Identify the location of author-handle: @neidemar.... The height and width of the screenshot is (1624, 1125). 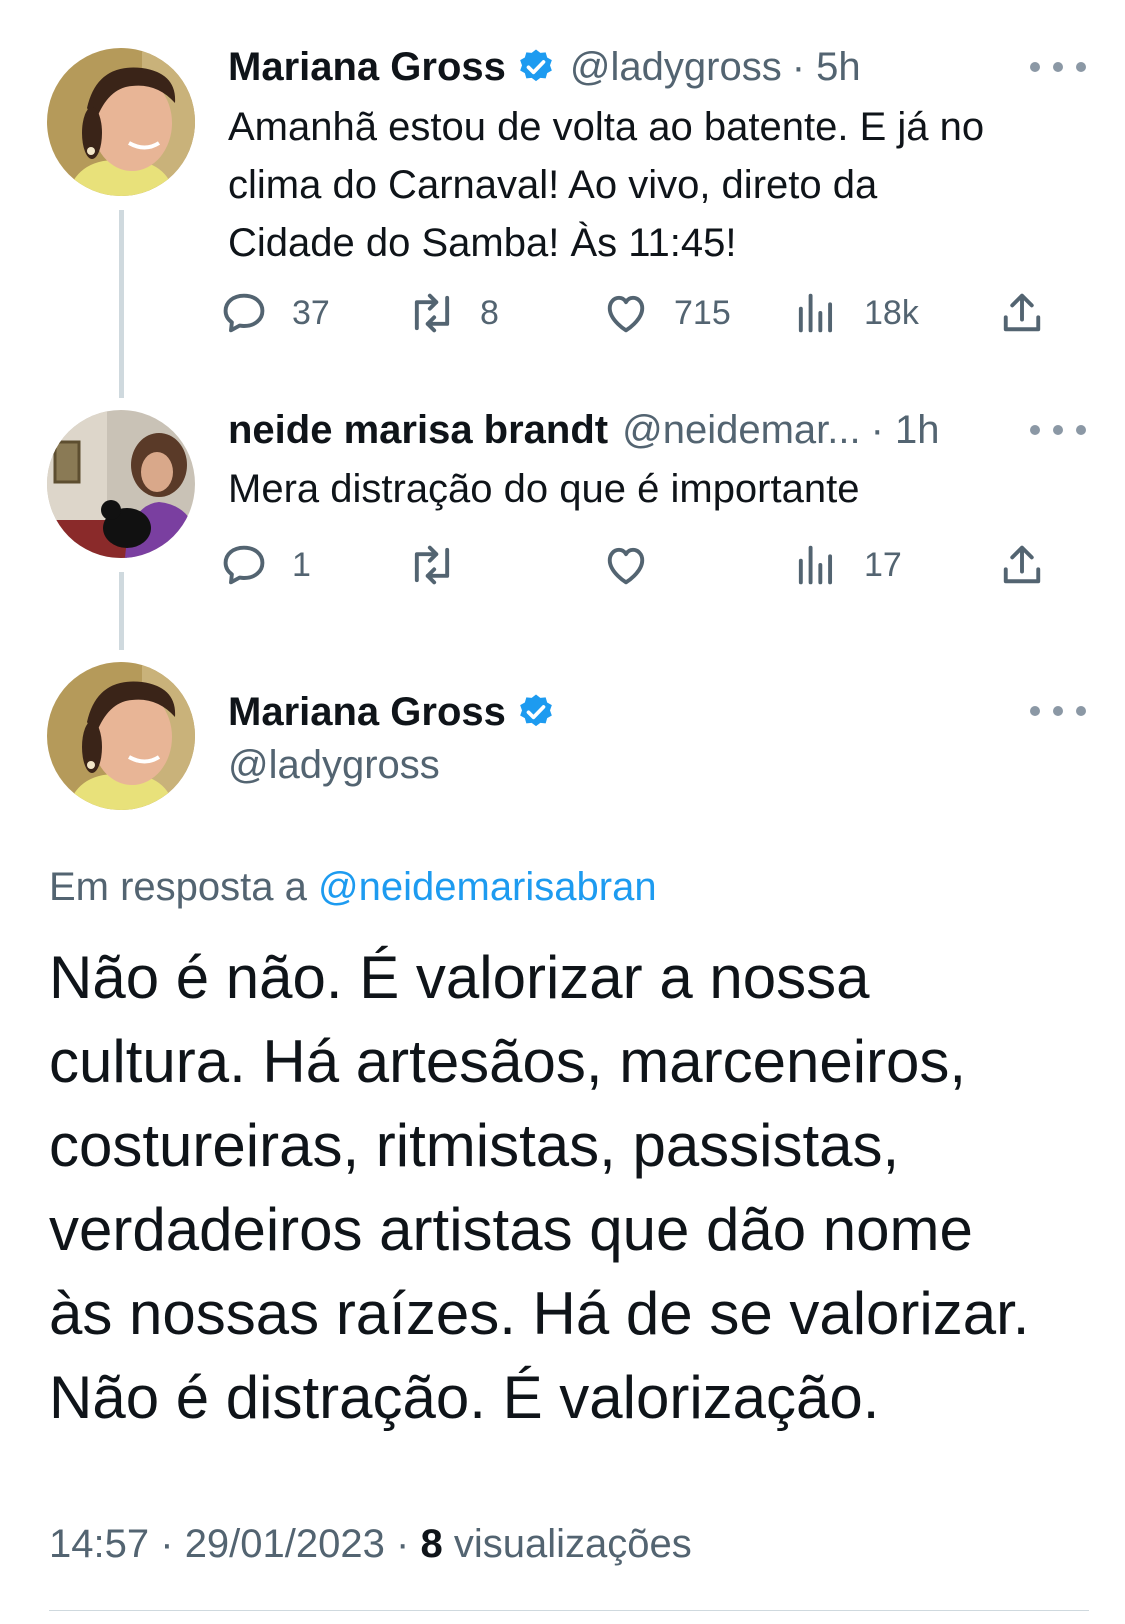
(741, 430).